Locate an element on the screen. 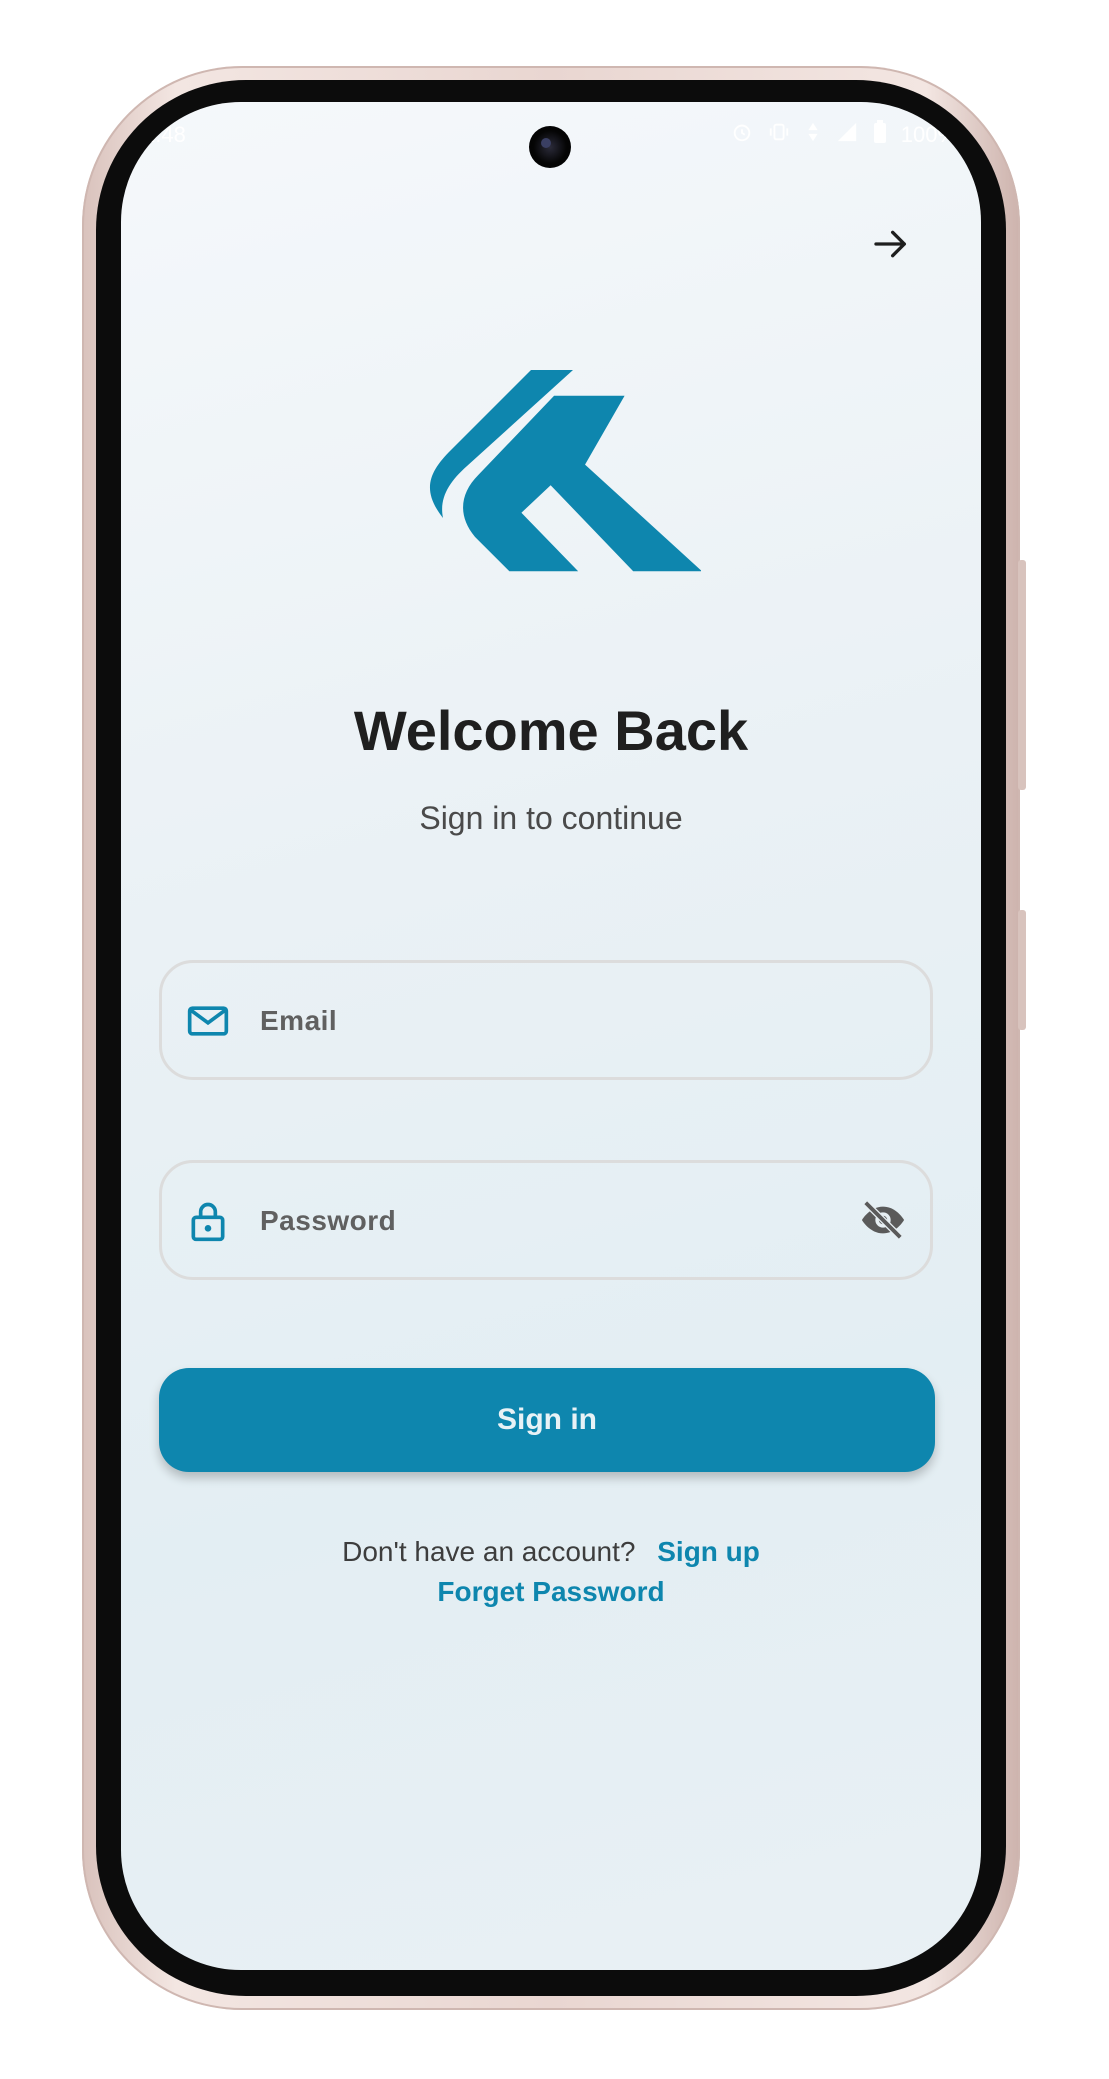 The height and width of the screenshot is (2079, 1109). battery-percent: 100% is located at coordinates (928, 134).